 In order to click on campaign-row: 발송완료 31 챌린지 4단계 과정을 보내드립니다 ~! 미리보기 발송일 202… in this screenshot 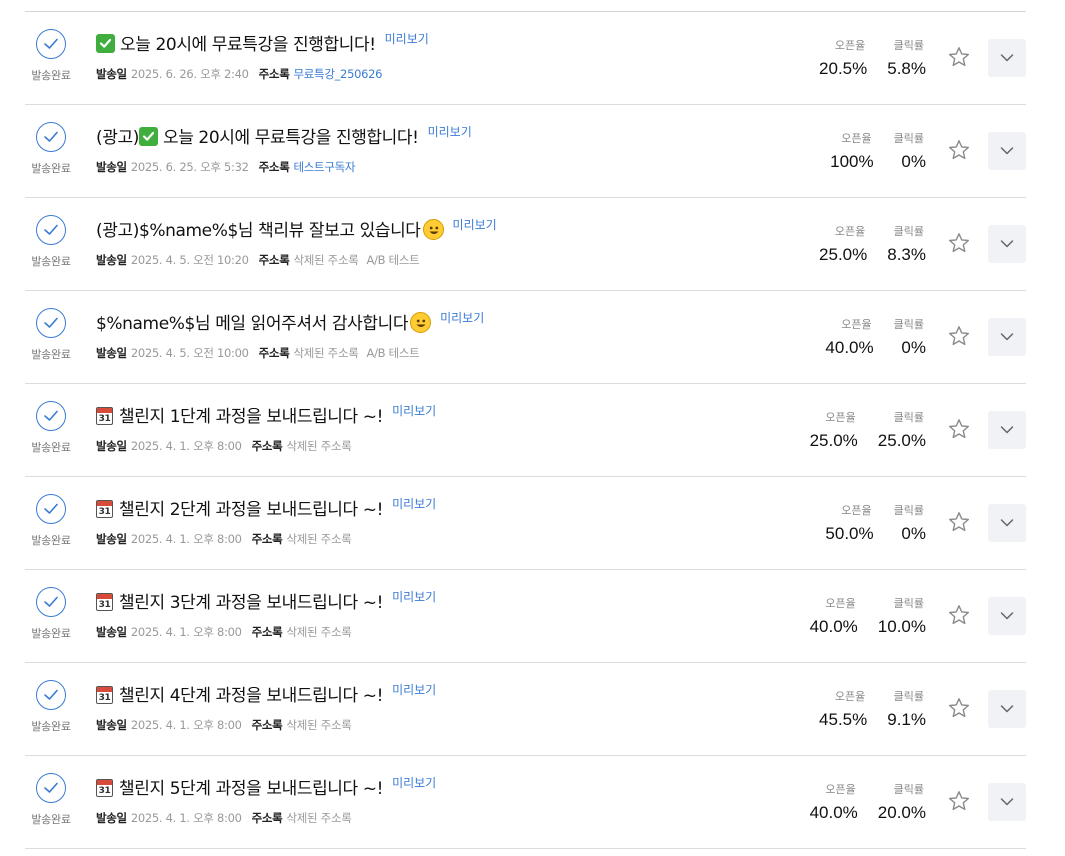, I will do `click(525, 709)`.